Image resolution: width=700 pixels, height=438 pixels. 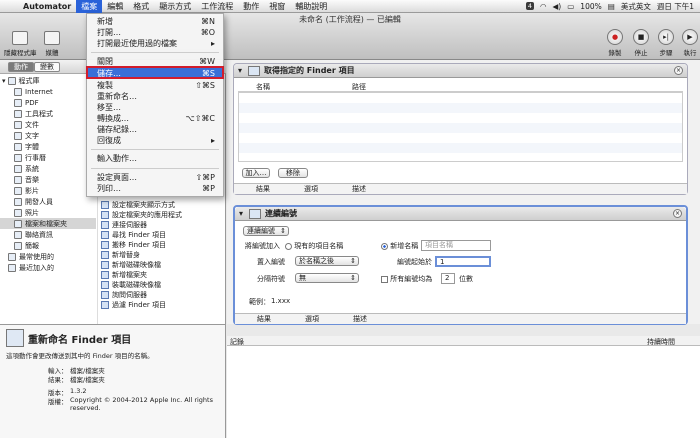 What do you see at coordinates (89, 6) in the screenshot?
I see `menu-file: 檔案` at bounding box center [89, 6].